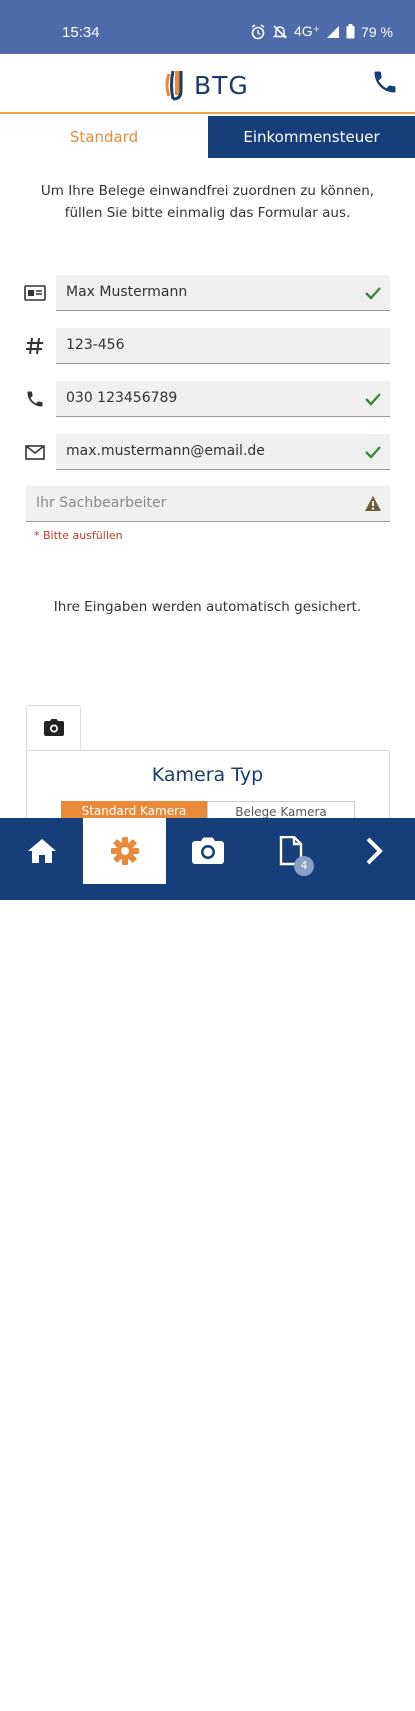 Image resolution: width=415 pixels, height=1711 pixels. What do you see at coordinates (104, 137) in the screenshot?
I see `tab-standard: Standard` at bounding box center [104, 137].